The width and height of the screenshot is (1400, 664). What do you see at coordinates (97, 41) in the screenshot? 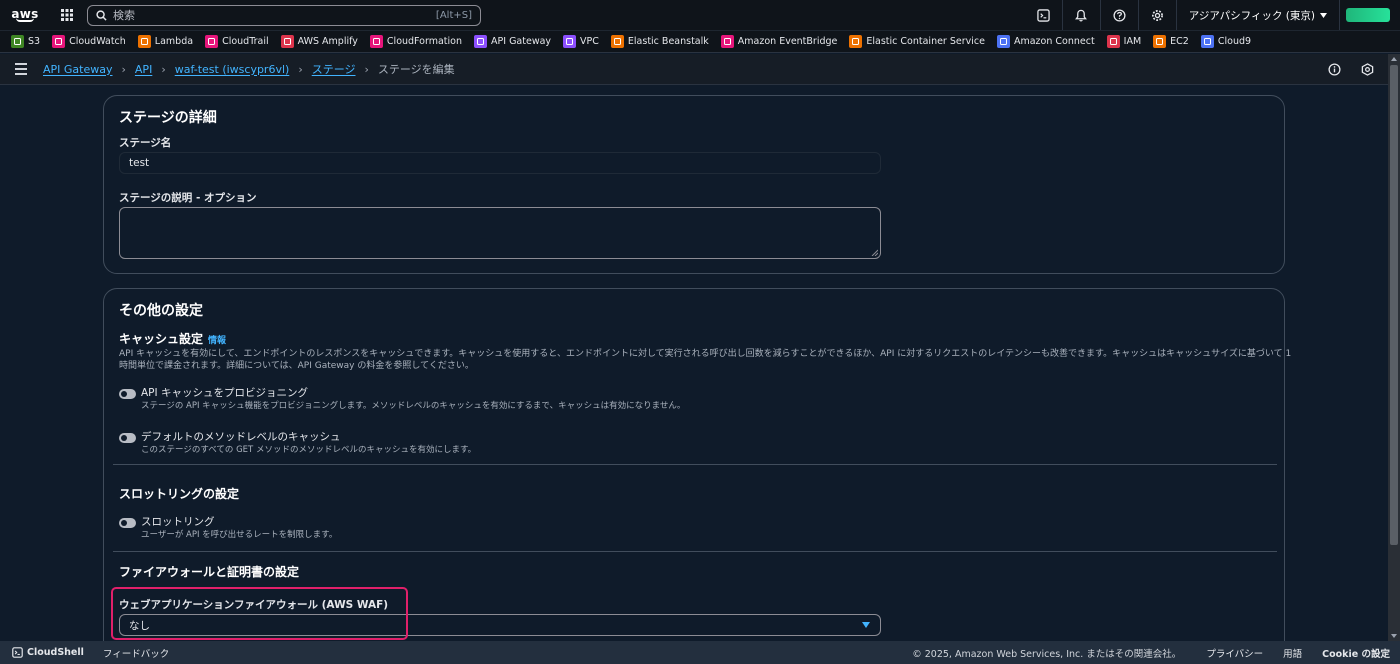
I see `favorite-label: CloudWatch` at bounding box center [97, 41].